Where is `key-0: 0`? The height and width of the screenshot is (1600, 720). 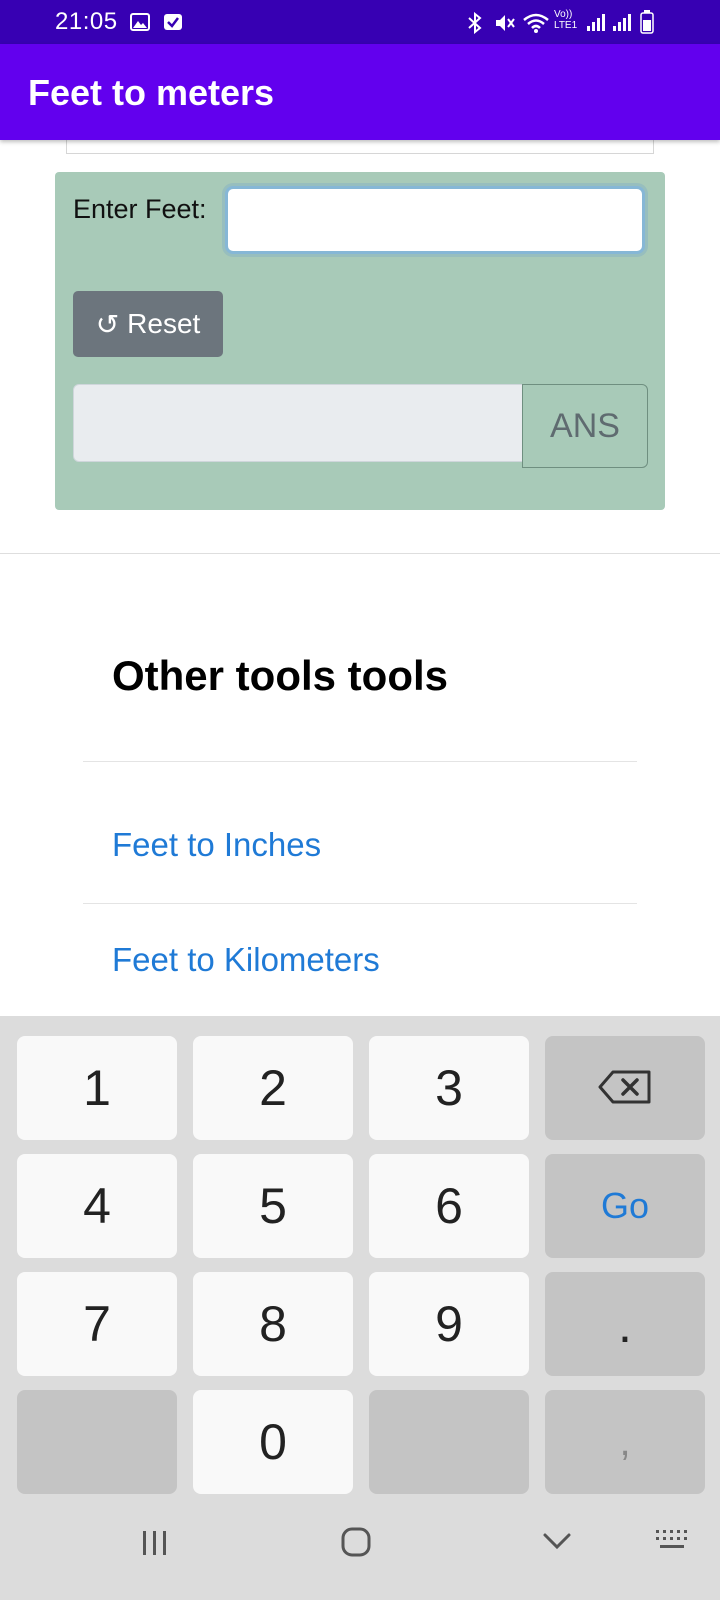
key-0: 0 is located at coordinates (273, 1442).